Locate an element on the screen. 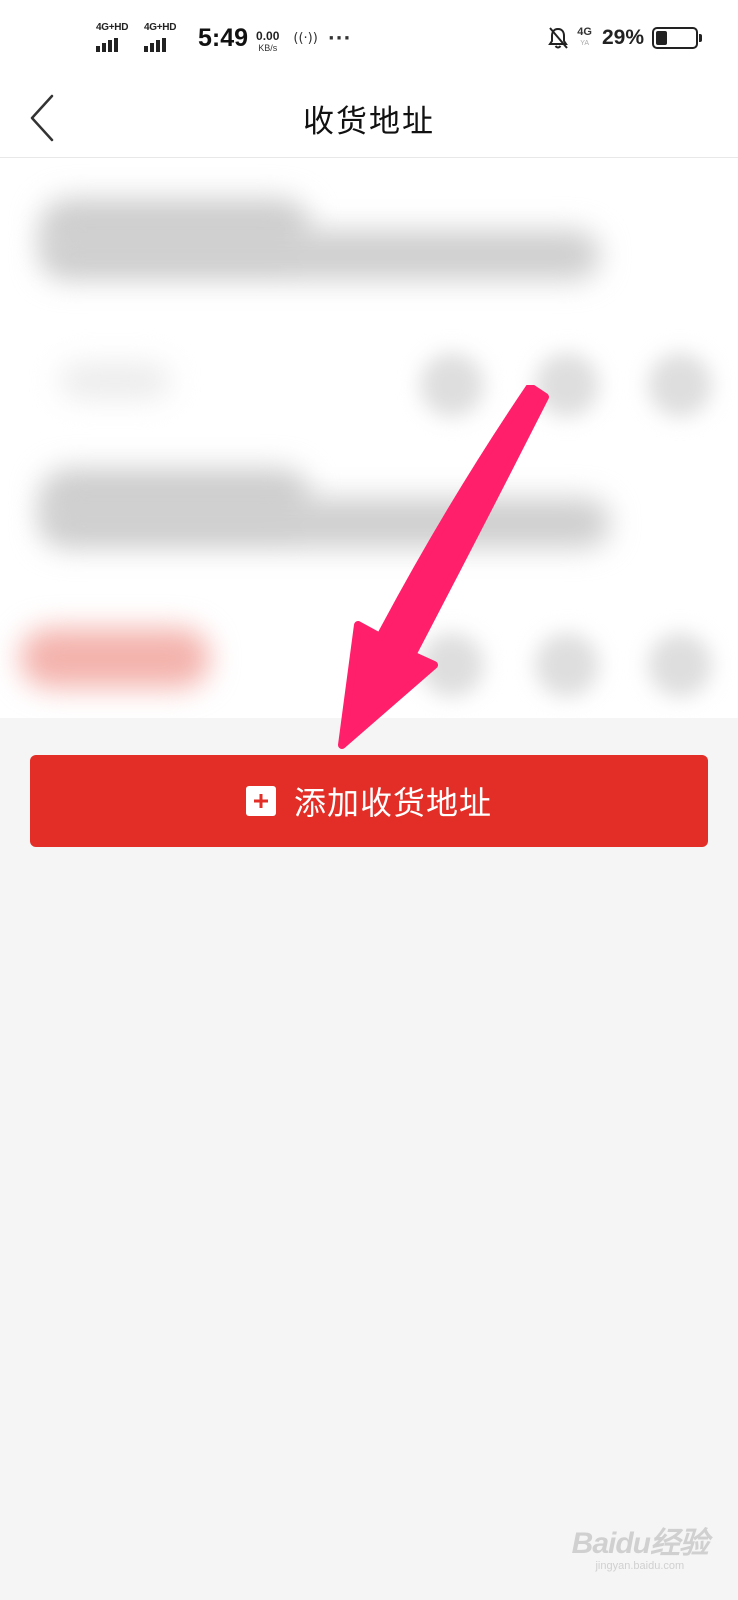 Image resolution: width=738 pixels, height=1600 pixels. page-title: 收货地址 is located at coordinates (369, 122).